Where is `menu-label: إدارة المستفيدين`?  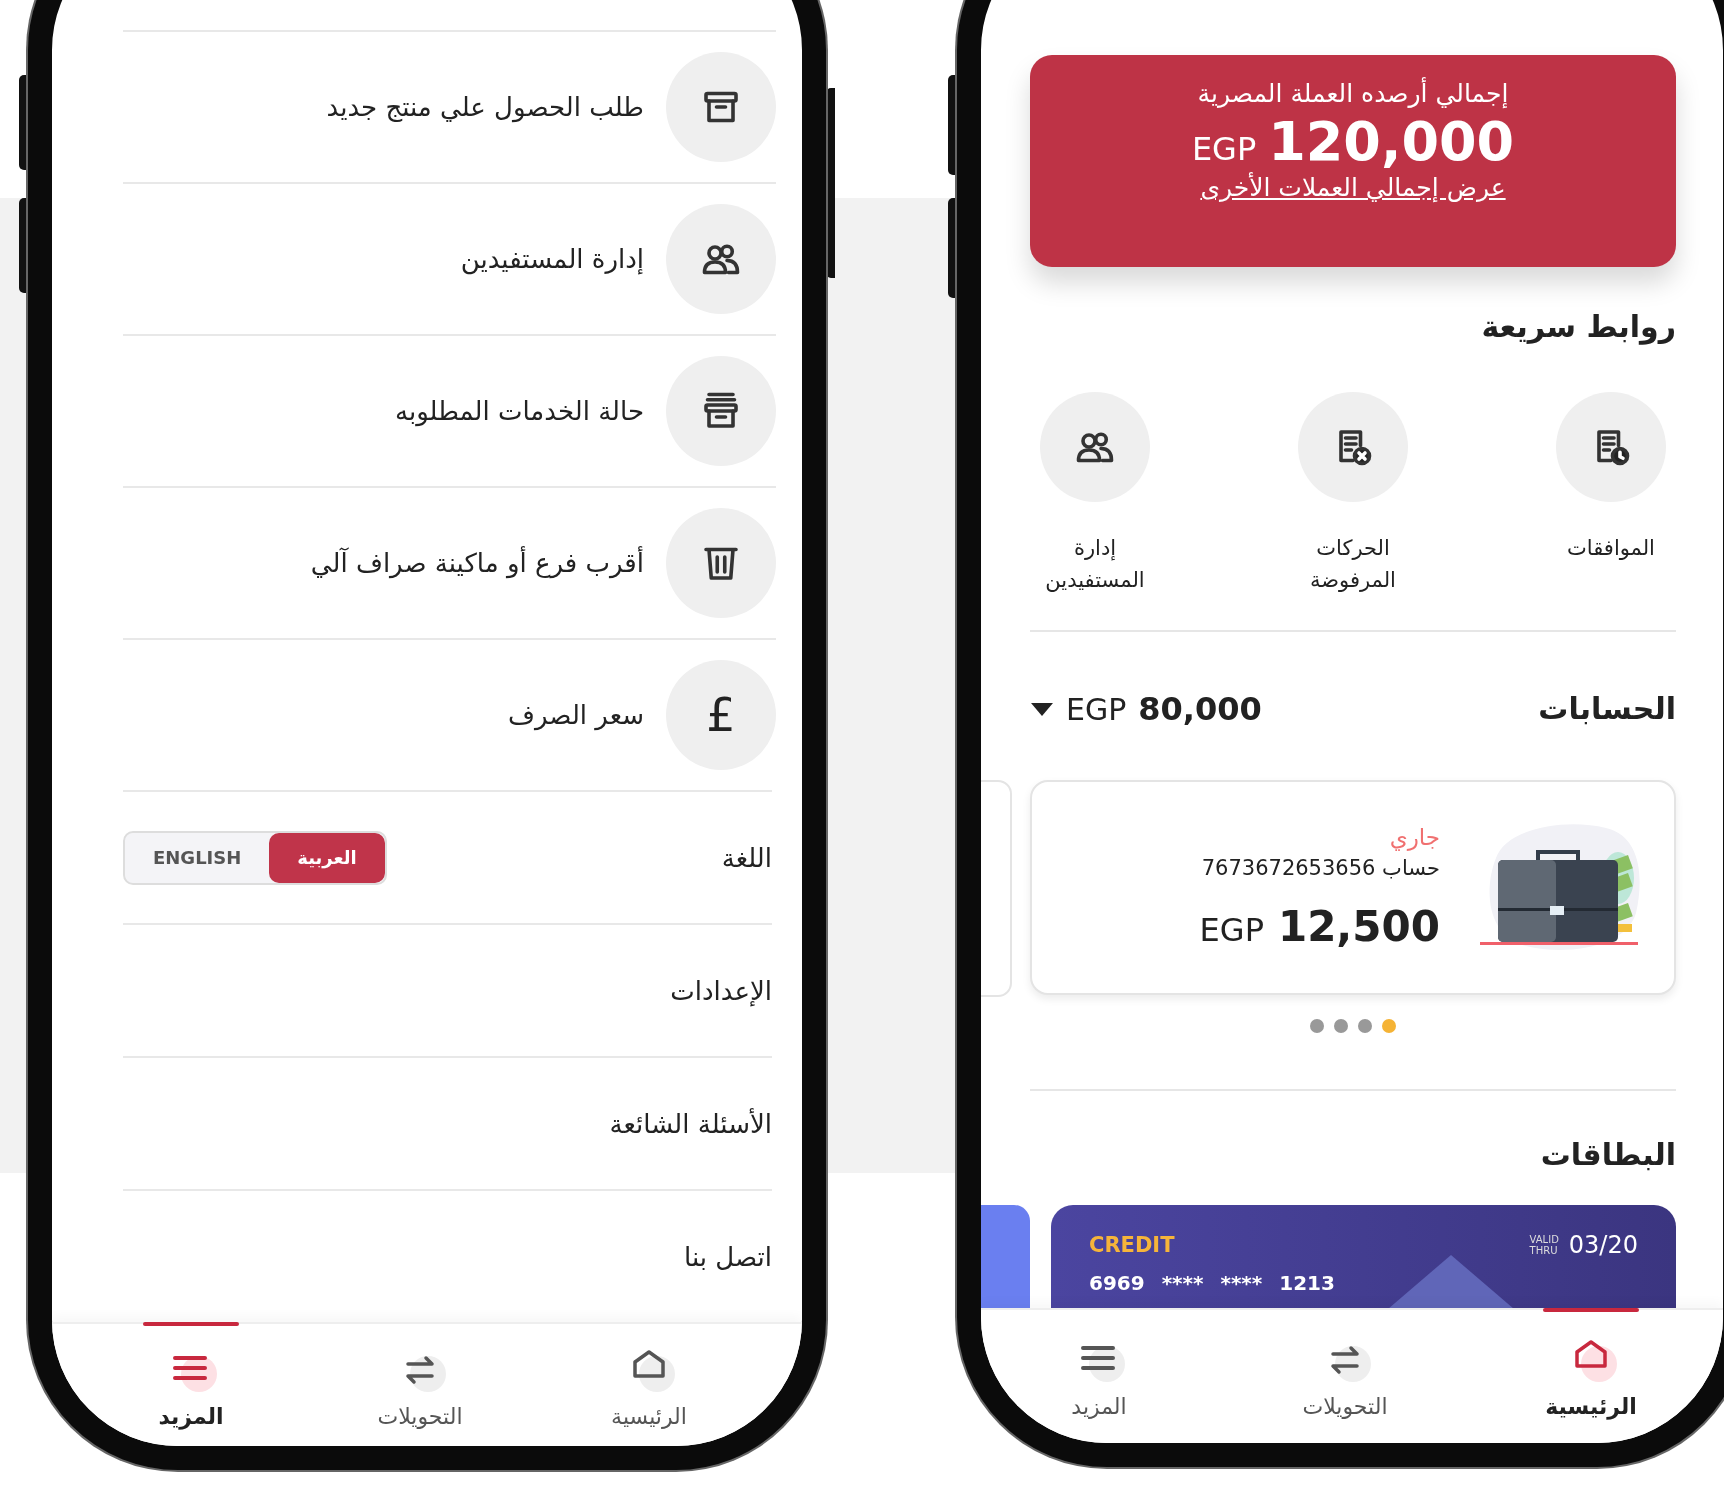
menu-label: إدارة المستفيدين is located at coordinates (552, 259).